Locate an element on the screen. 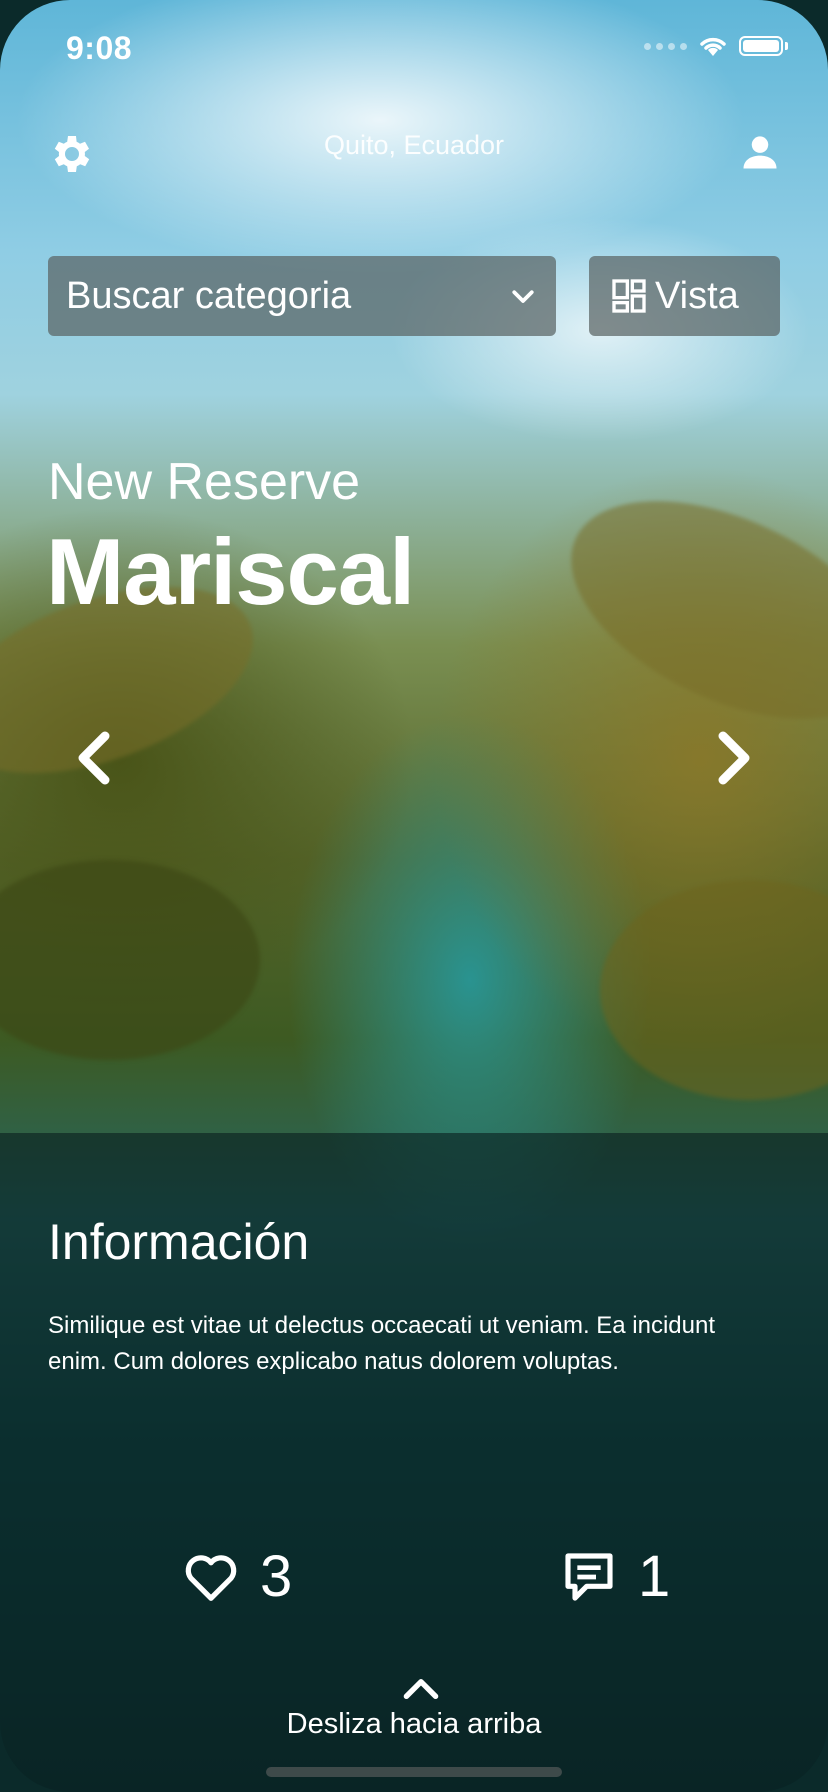 This screenshot has width=828, height=1792. home-indicator is located at coordinates (414, 1772).